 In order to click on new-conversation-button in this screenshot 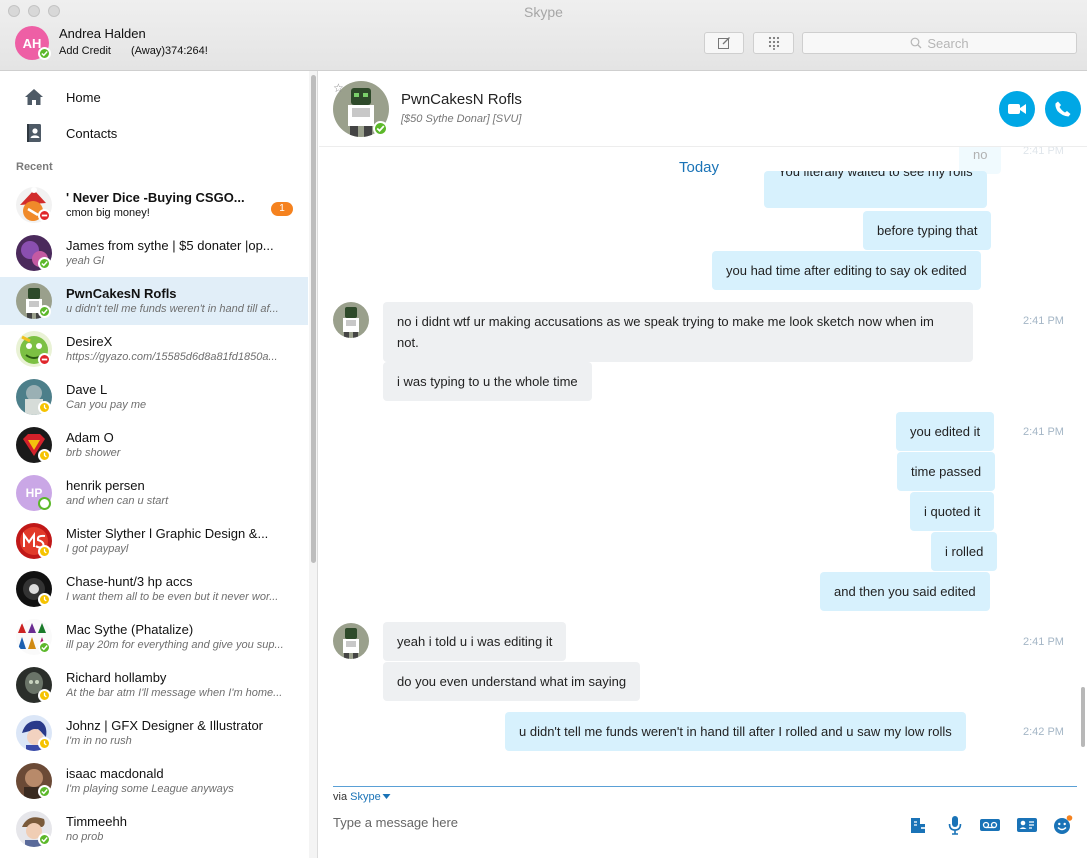, I will do `click(724, 43)`.